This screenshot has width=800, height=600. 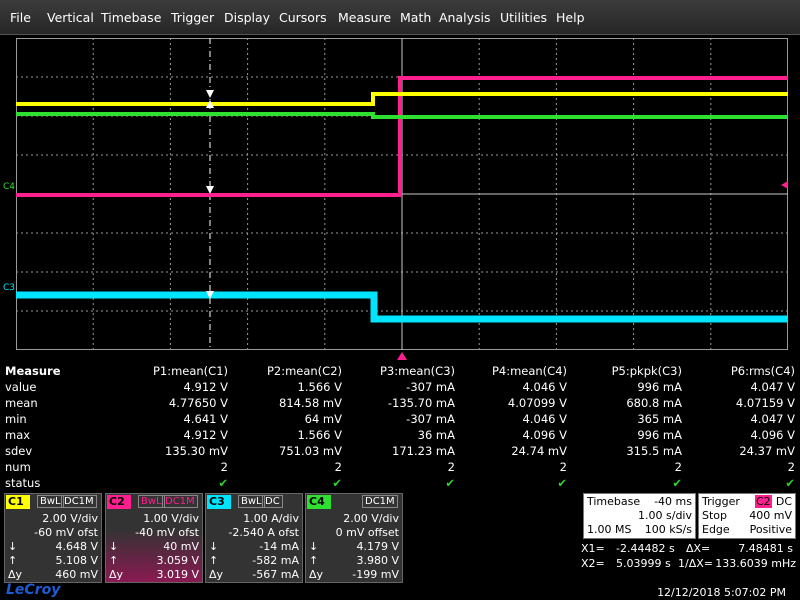 I want to click on channel-tag-c3: C3, so click(x=219, y=502).